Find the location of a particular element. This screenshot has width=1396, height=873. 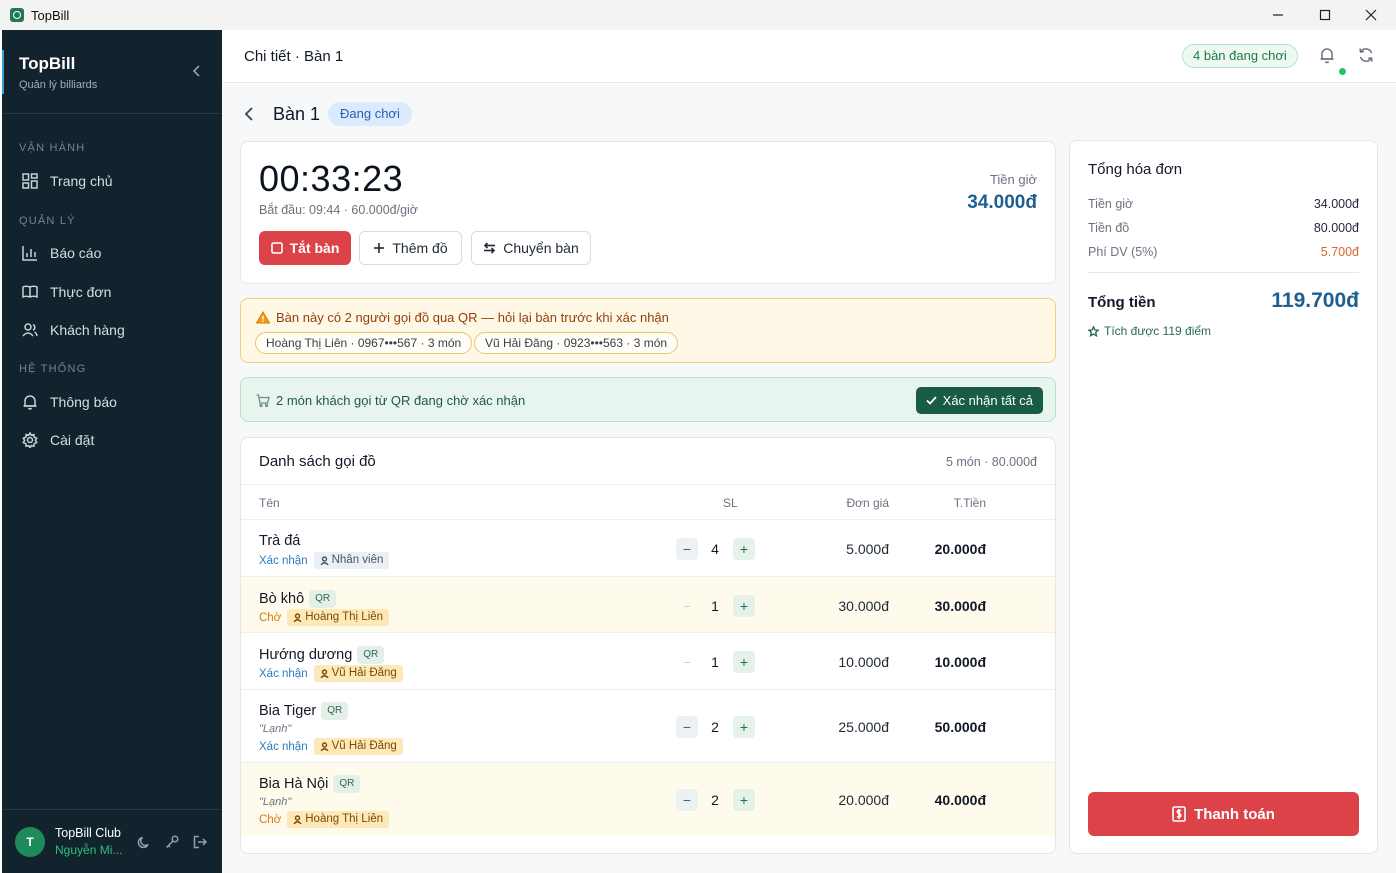

move-table-button: Chuyển bàn is located at coordinates (531, 248).